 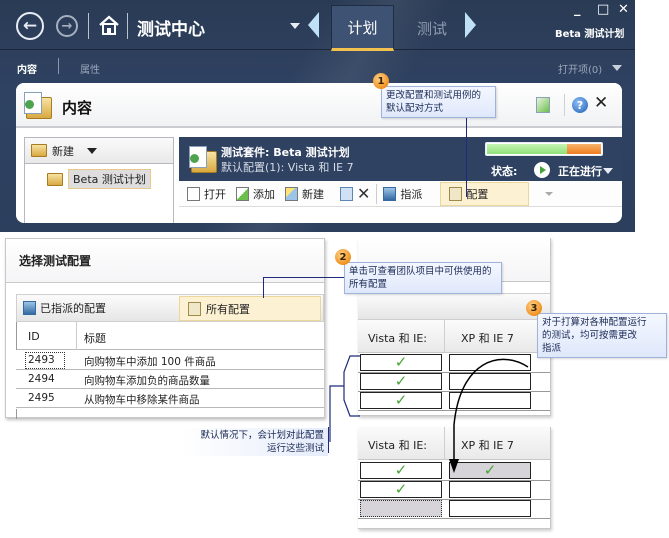 I want to click on all-configs-icon, so click(x=194, y=308).